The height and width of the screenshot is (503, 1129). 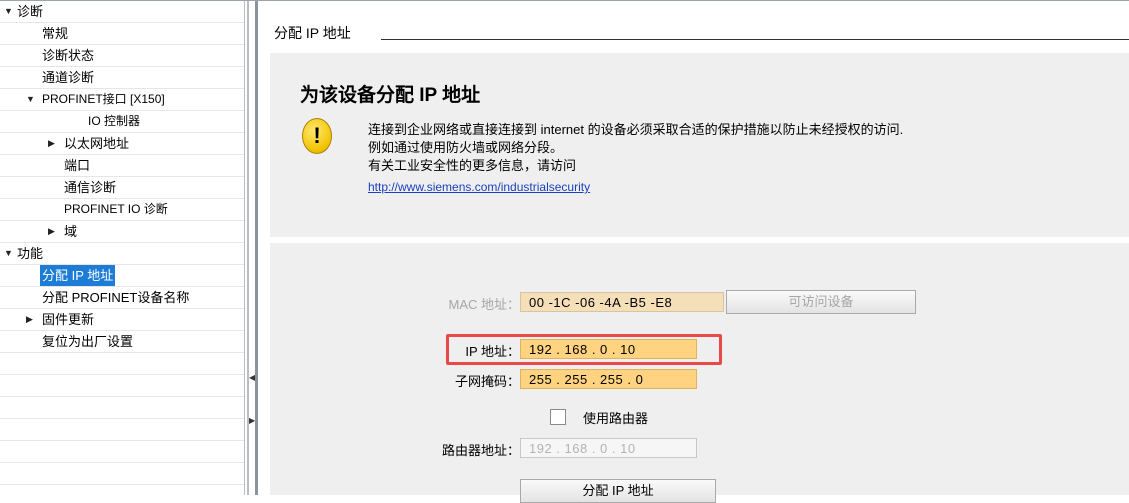 What do you see at coordinates (68, 319) in the screenshot?
I see `tree-label: 固件更新` at bounding box center [68, 319].